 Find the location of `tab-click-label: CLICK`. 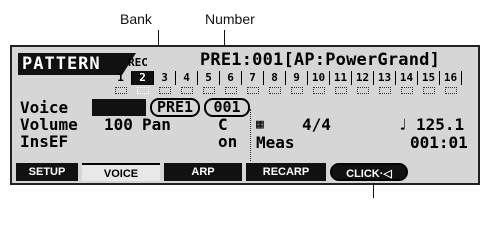

tab-click-label: CLICK is located at coordinates (363, 174).